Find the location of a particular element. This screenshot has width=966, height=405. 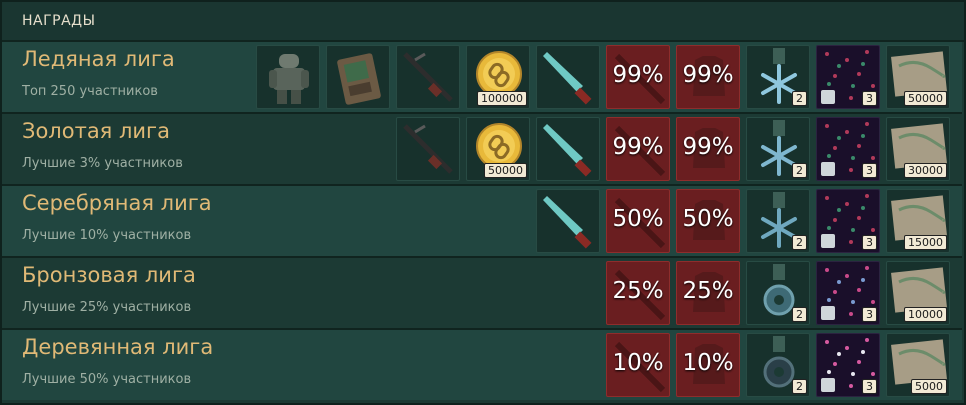

rewards-header: НАГРАДЫ is located at coordinates (483, 22).